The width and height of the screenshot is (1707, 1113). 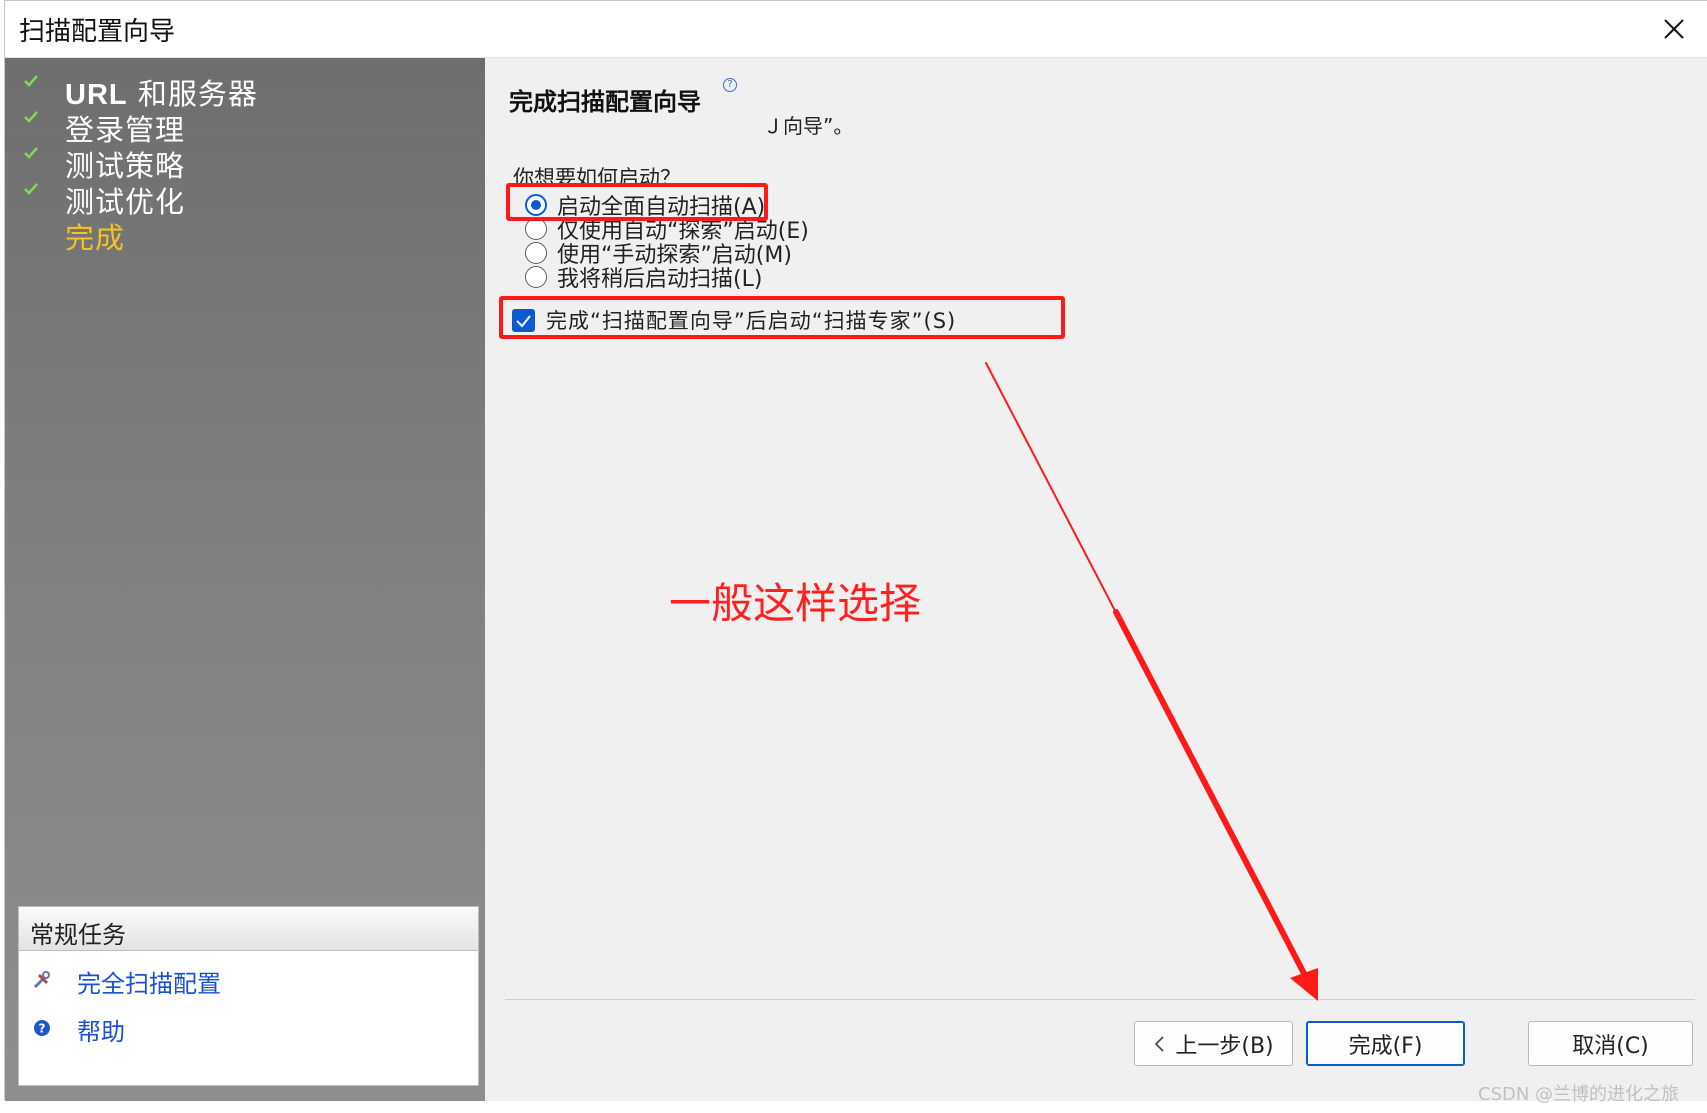 I want to click on close-button, so click(x=1674, y=29).